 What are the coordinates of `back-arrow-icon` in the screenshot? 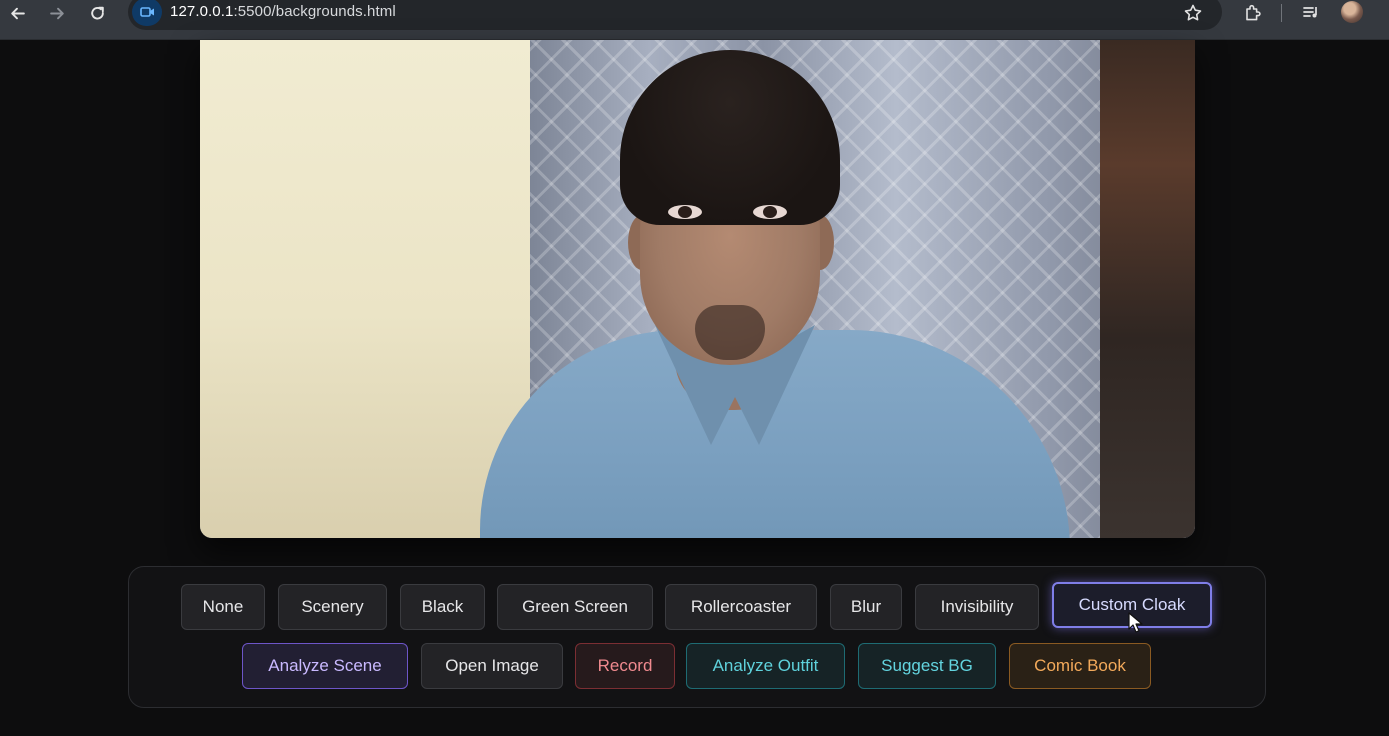 It's located at (17, 13).